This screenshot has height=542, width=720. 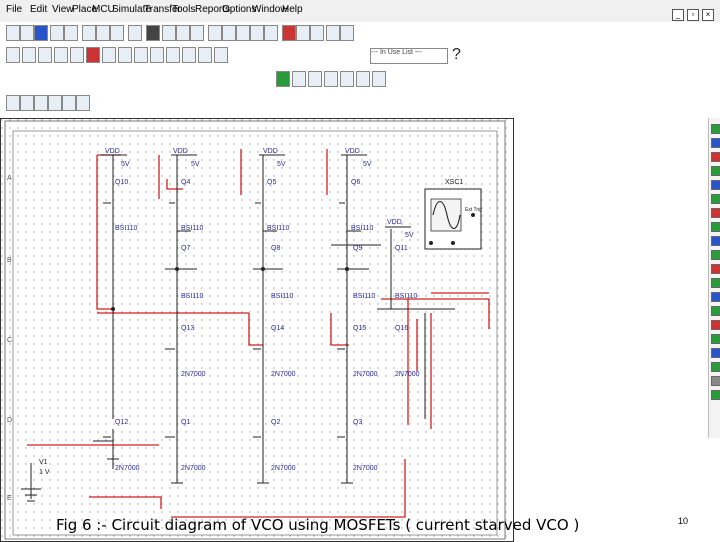 I want to click on misc-digital-icon, so click(x=125, y=55).